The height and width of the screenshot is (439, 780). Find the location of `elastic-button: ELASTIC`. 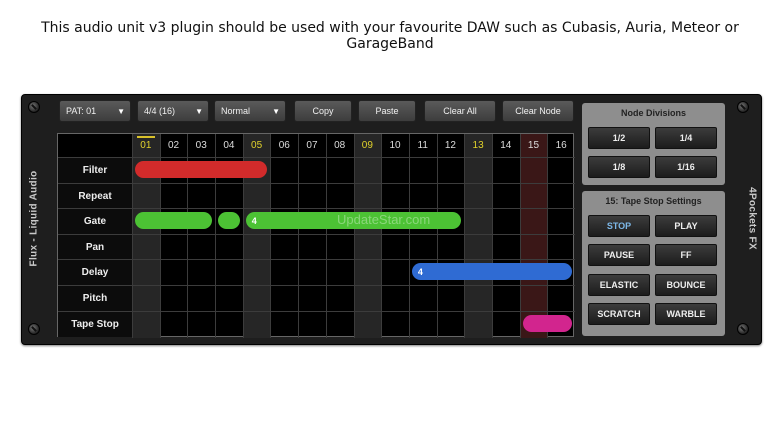

elastic-button: ELASTIC is located at coordinates (619, 285).